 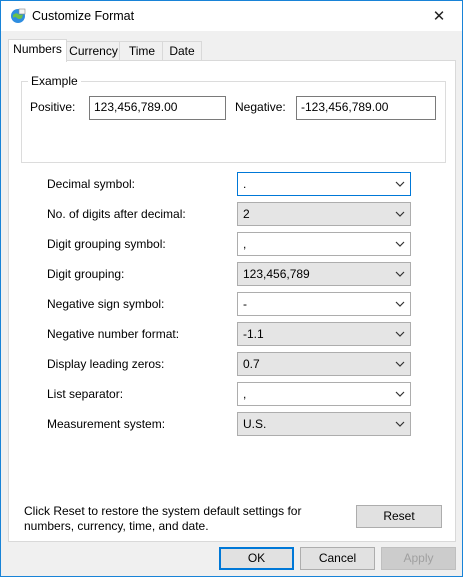 I want to click on negative-example-field: -123,456,789.00, so click(x=366, y=108).